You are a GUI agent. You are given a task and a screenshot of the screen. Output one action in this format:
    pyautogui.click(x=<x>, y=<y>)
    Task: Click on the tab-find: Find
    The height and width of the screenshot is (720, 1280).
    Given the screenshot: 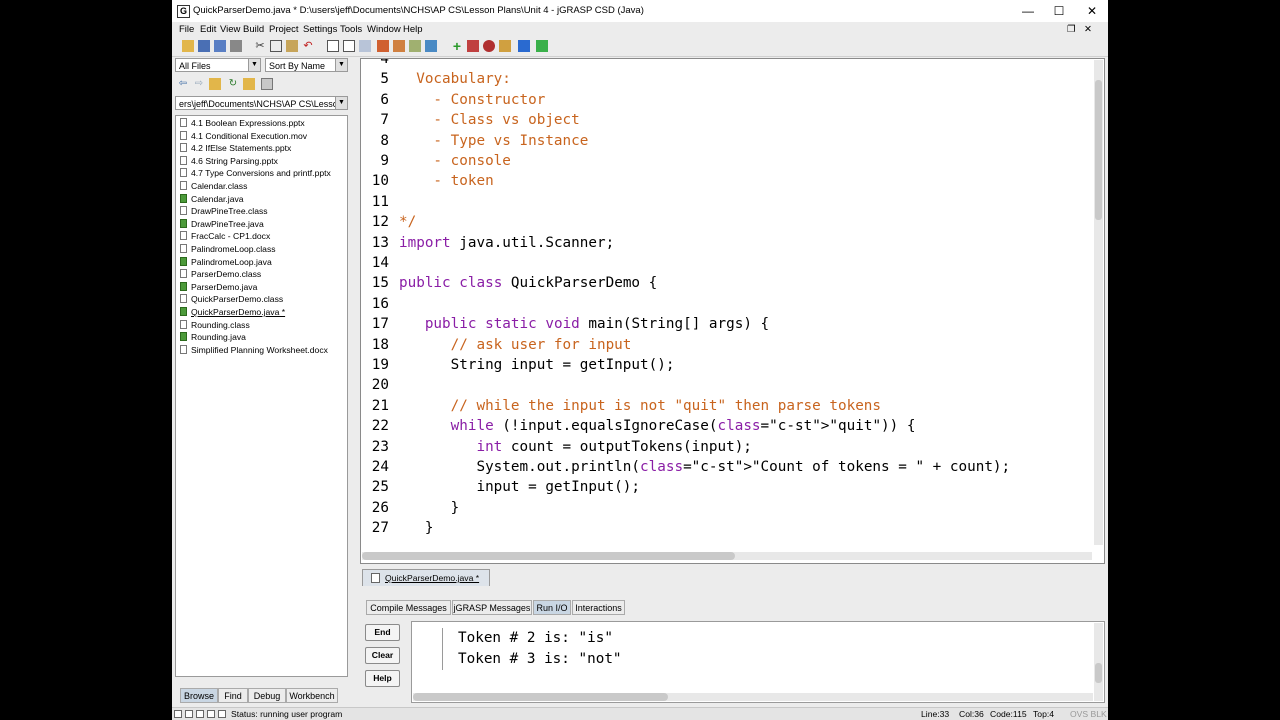 What is the action you would take?
    pyautogui.click(x=233, y=695)
    